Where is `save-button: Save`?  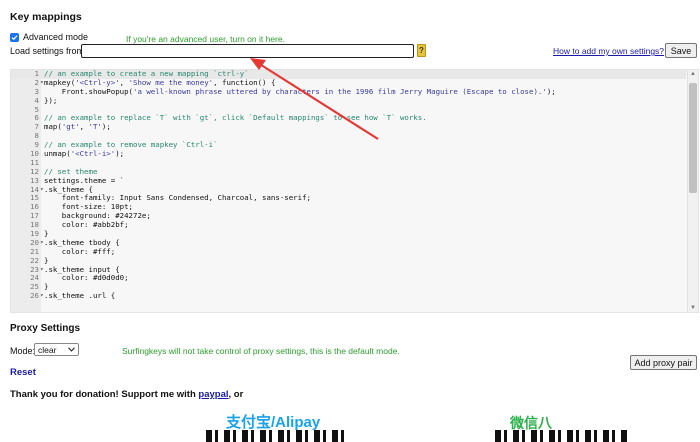 save-button: Save is located at coordinates (681, 50).